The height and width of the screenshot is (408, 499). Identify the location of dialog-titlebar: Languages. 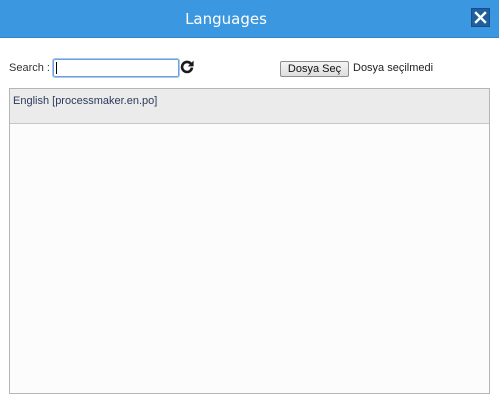
(249, 19).